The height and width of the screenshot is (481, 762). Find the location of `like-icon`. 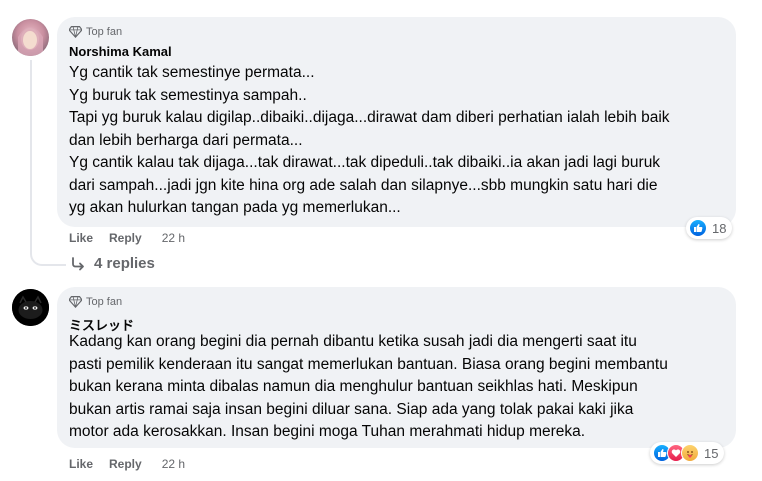

like-icon is located at coordinates (698, 228).